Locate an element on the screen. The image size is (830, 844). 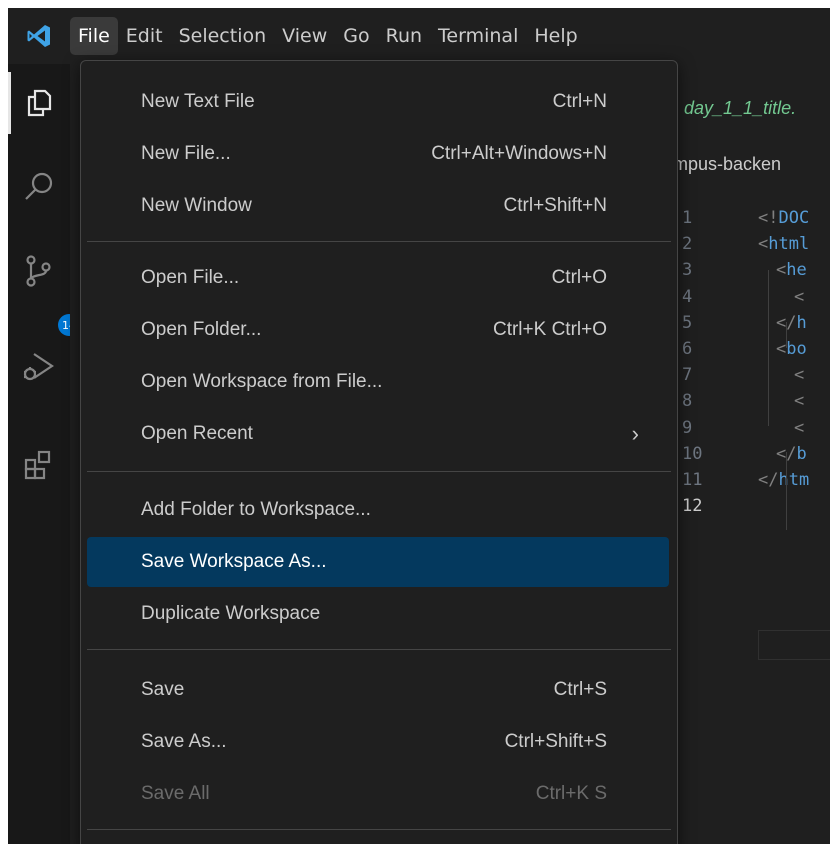
code-line: </htm is located at coordinates (784, 480).